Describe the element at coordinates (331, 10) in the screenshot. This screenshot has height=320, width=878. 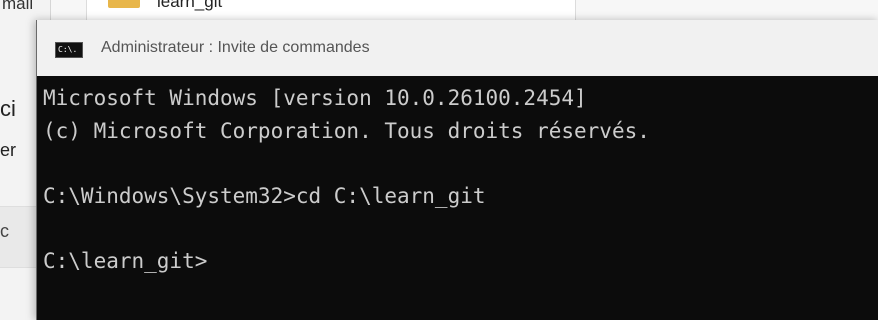
I see `explorer-file-row: learn_git` at that location.